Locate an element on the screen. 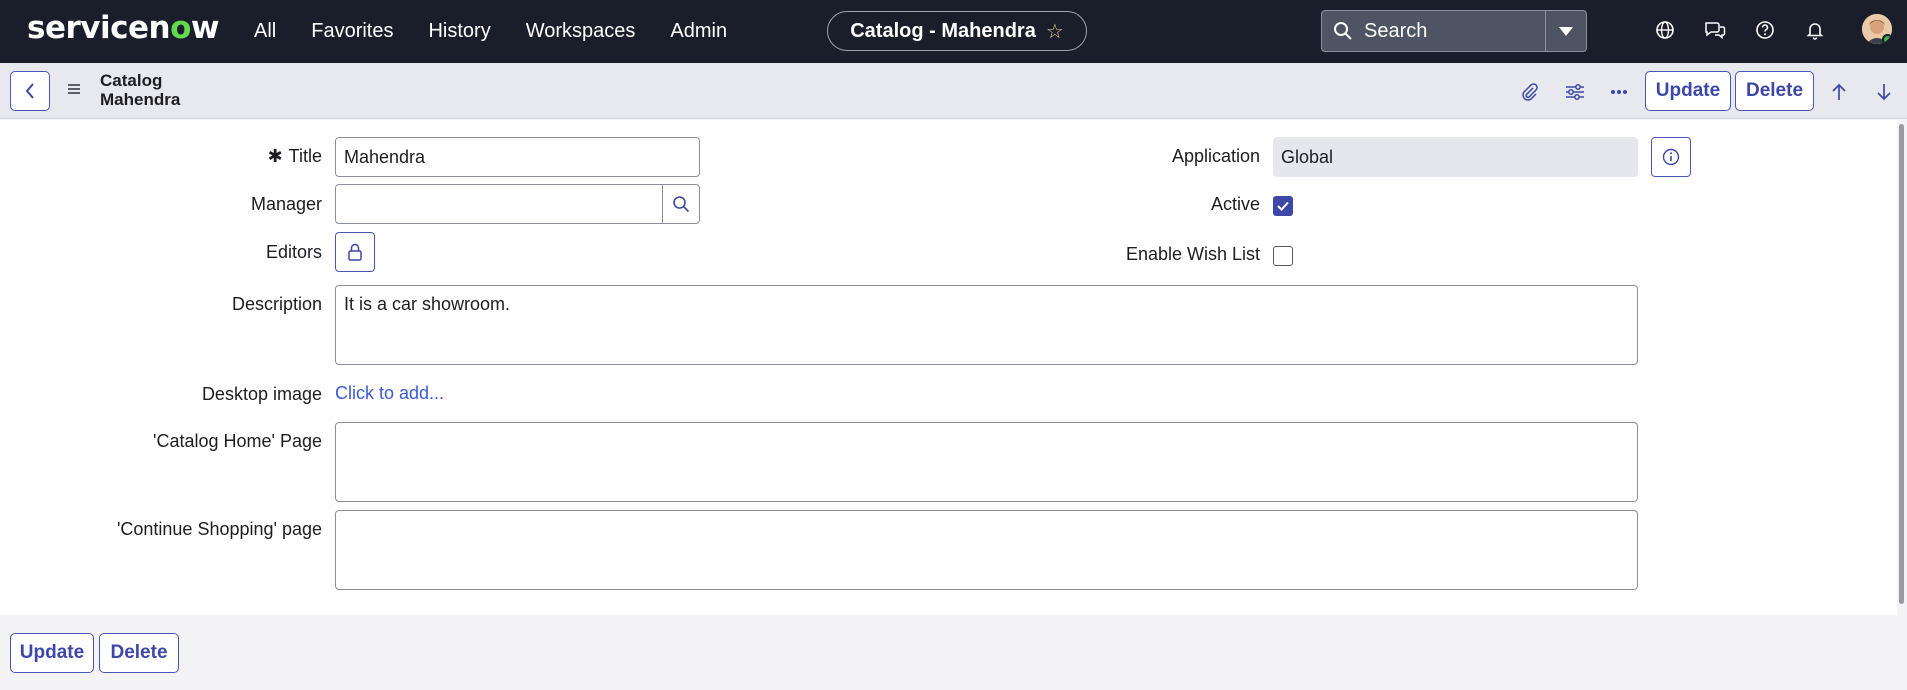  record-type: Catalog is located at coordinates (131, 80).